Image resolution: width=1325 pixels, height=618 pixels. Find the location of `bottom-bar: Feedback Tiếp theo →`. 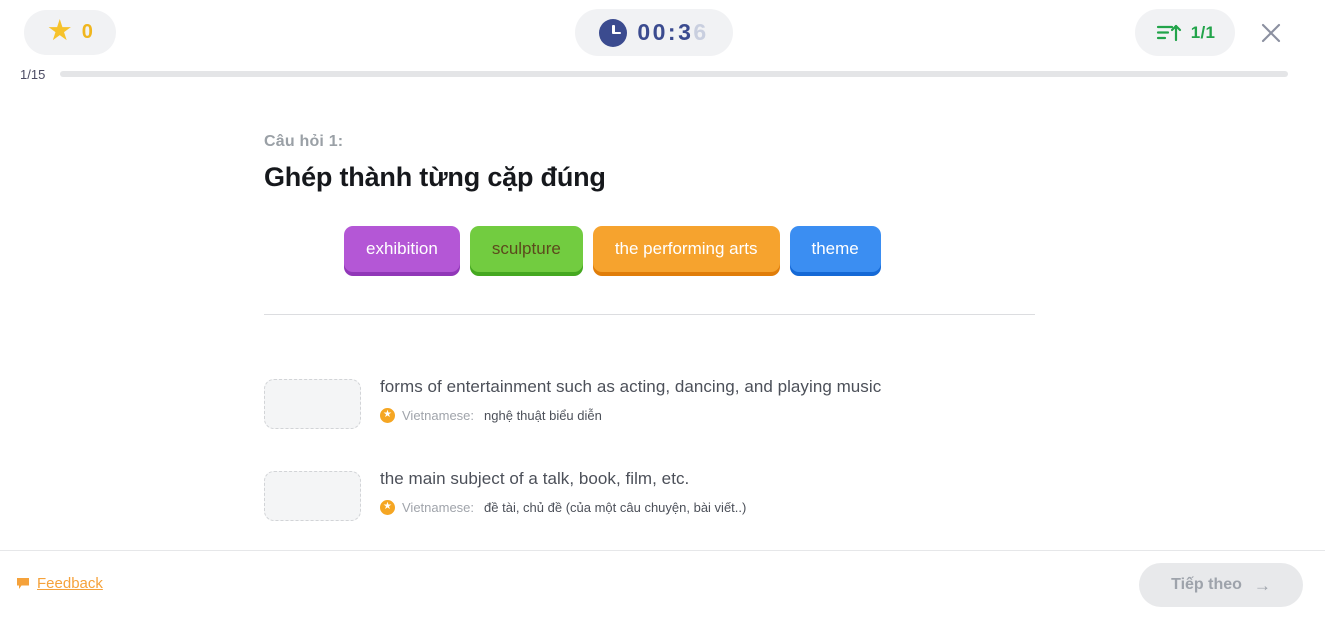

bottom-bar: Feedback Tiếp theo → is located at coordinates (662, 584).